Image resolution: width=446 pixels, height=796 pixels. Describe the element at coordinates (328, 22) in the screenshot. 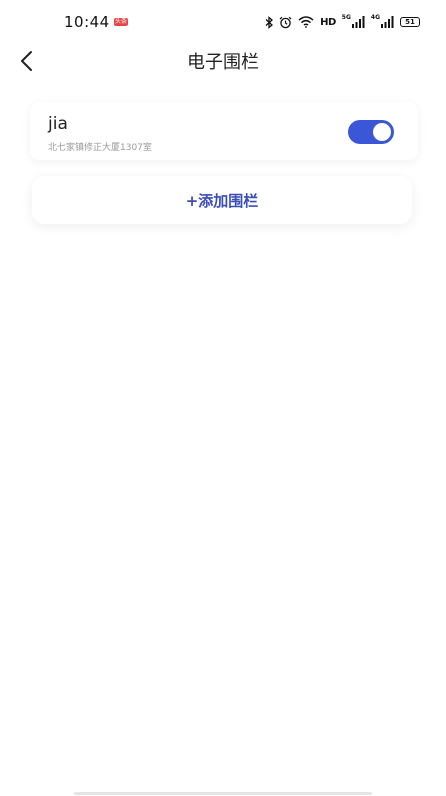

I see `hd-icon: HD` at that location.